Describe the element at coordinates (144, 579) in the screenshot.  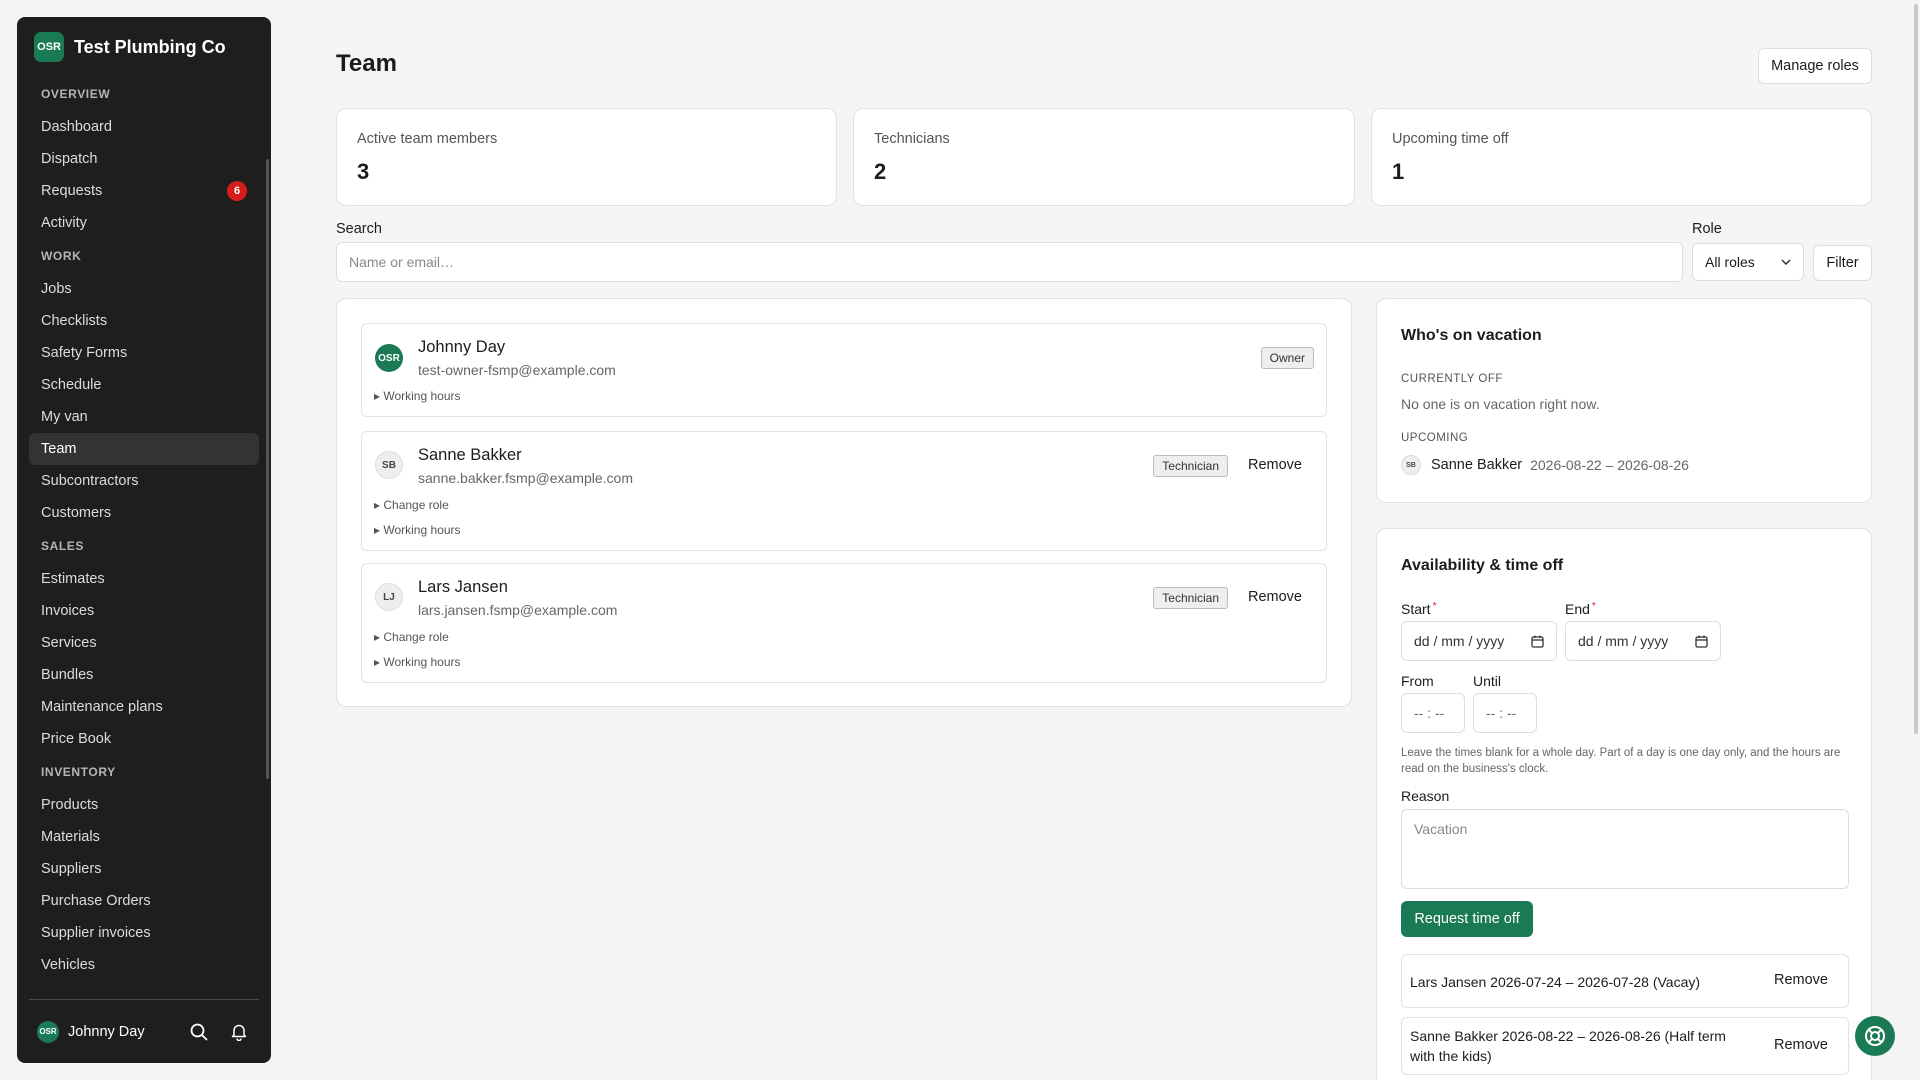
I see `sidebar-item-estimates: Estimates` at that location.